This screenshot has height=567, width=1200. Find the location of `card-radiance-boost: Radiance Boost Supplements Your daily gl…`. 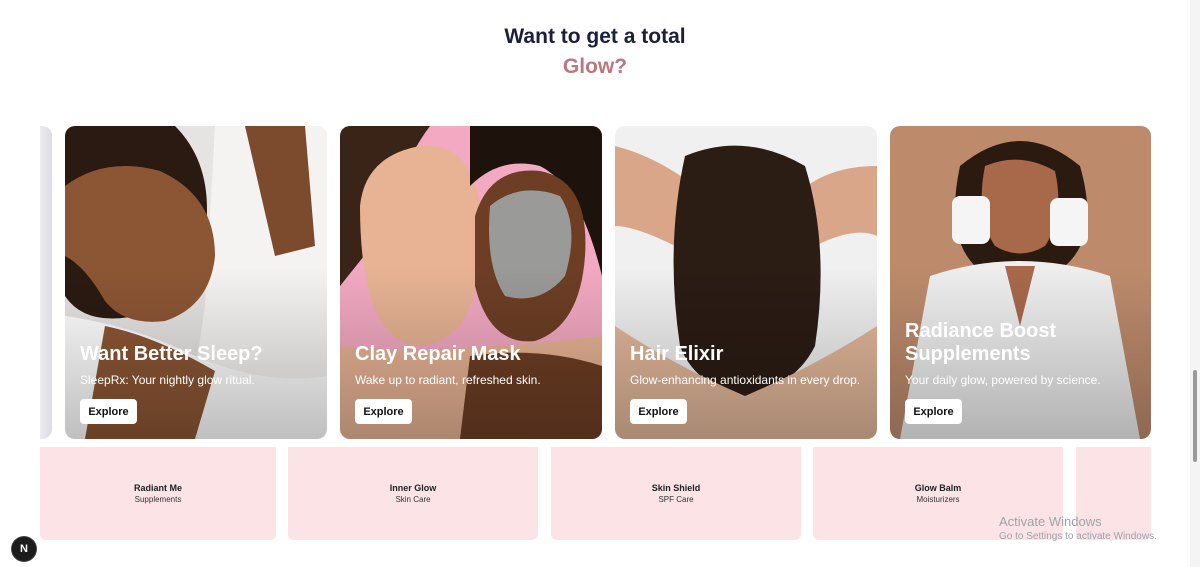

card-radiance-boost: Radiance Boost Supplements Your daily gl… is located at coordinates (1020, 282).